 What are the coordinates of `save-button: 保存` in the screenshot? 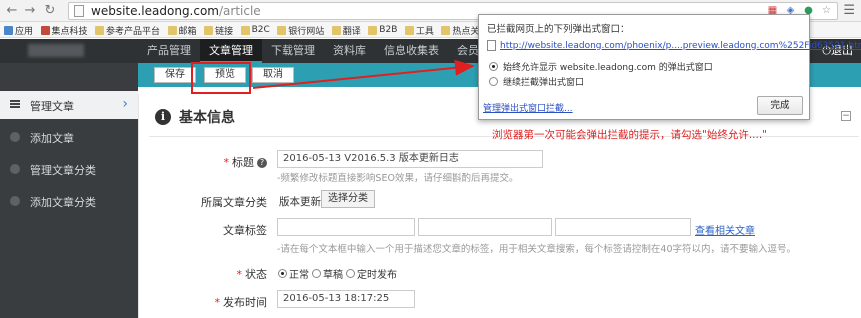 It's located at (175, 75).